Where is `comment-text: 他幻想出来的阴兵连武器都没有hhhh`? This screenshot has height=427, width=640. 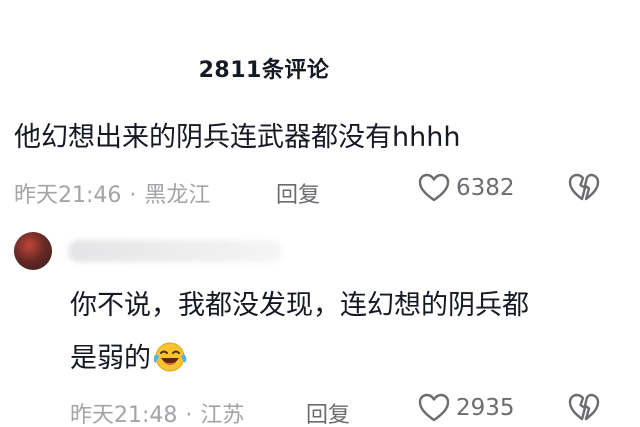
comment-text: 他幻想出来的阴兵连武器都没有hhhh is located at coordinates (237, 137).